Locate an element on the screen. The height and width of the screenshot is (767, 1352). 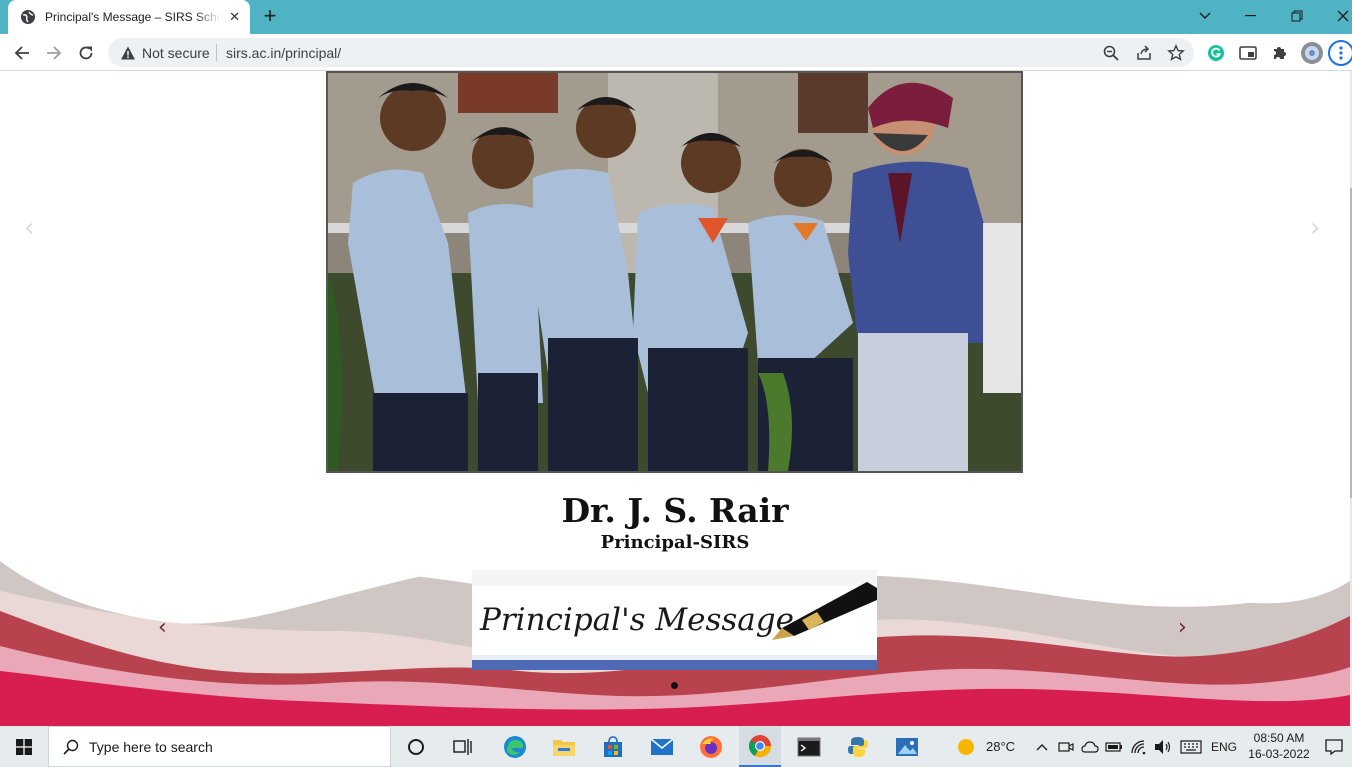
meet-now-button is located at coordinates (1066, 746).